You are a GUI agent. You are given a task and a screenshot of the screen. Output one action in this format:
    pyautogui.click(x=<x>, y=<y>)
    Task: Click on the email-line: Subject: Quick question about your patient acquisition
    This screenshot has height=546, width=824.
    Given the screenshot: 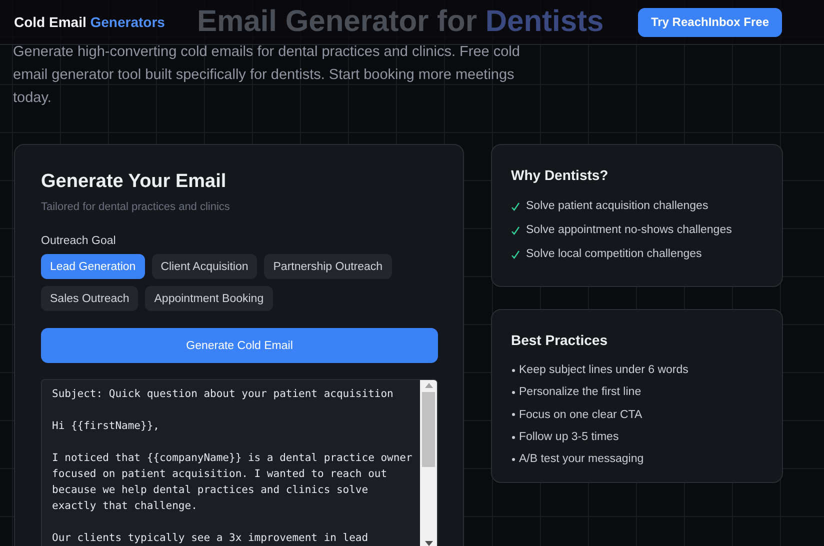 What is the action you would take?
    pyautogui.click(x=223, y=394)
    